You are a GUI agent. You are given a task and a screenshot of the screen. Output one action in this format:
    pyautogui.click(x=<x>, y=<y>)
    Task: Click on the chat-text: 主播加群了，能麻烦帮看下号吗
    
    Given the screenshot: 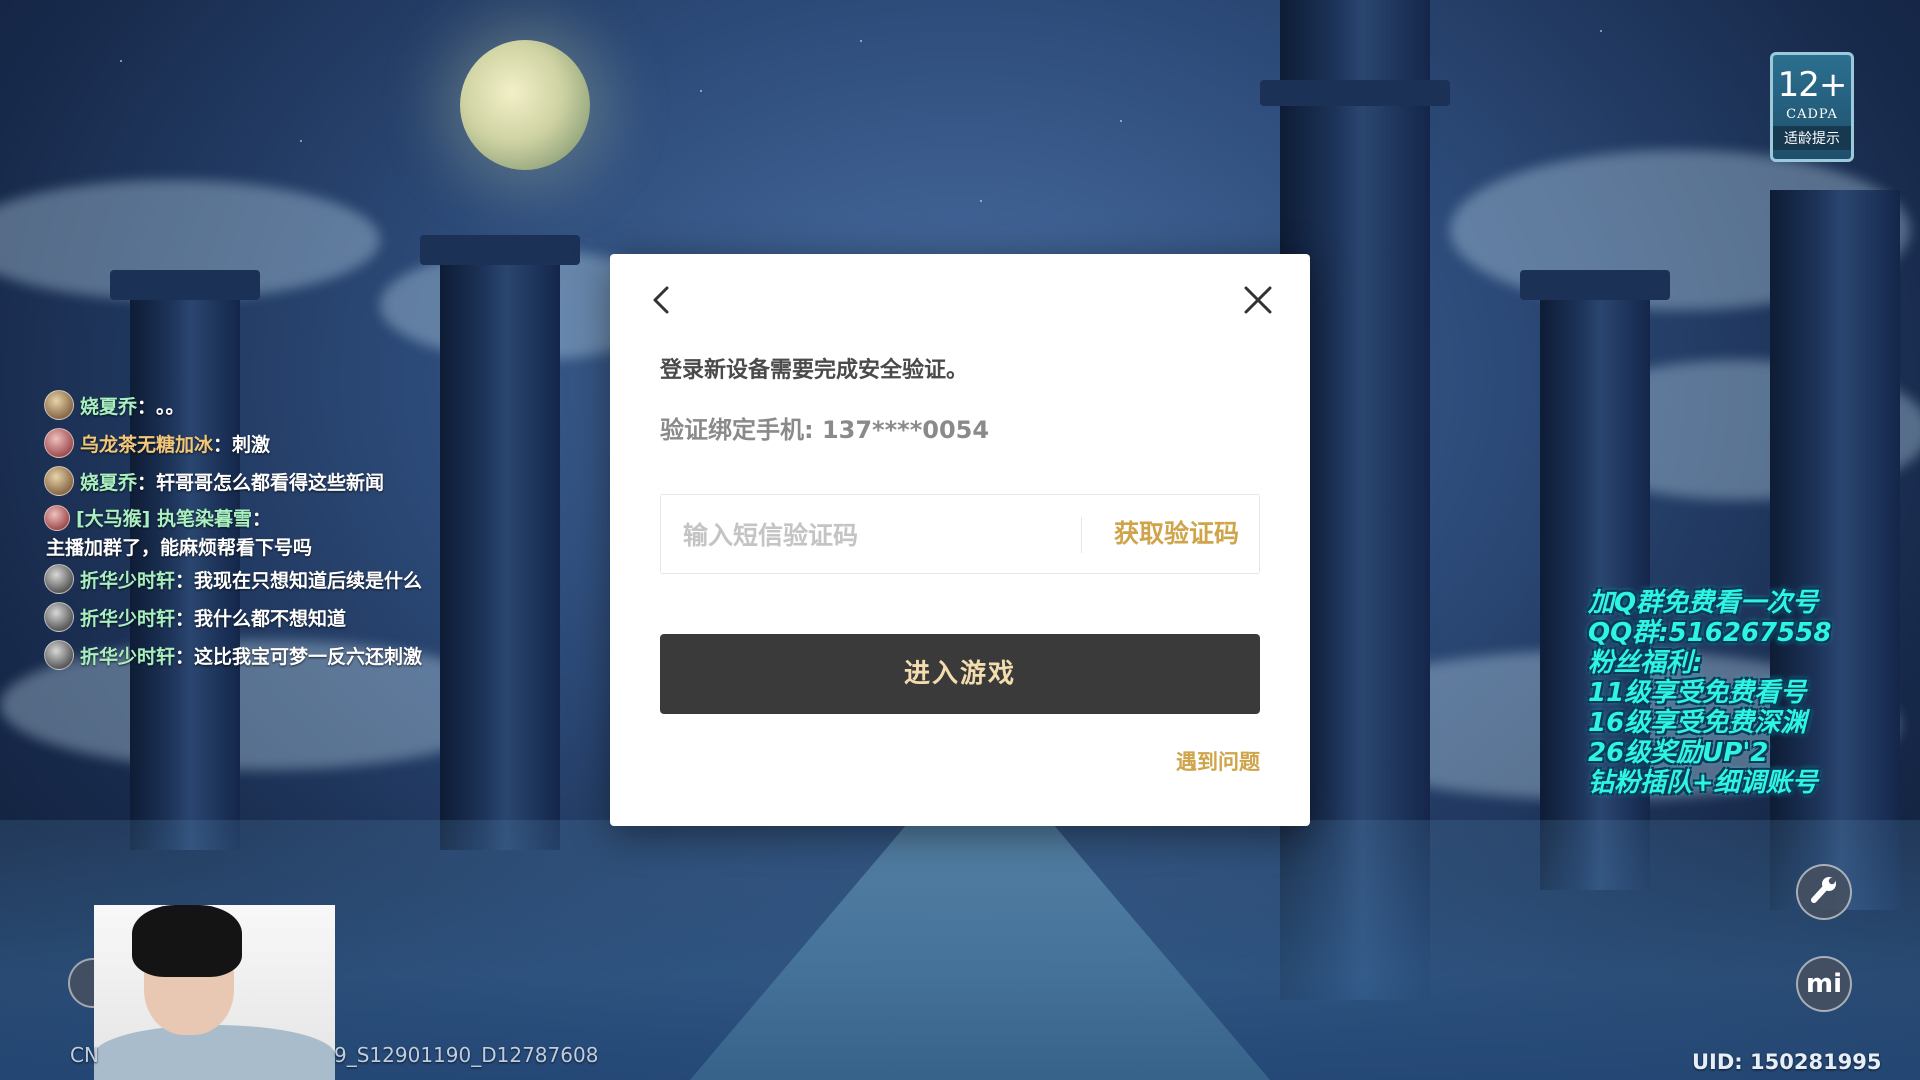 What is the action you would take?
    pyautogui.click(x=179, y=548)
    